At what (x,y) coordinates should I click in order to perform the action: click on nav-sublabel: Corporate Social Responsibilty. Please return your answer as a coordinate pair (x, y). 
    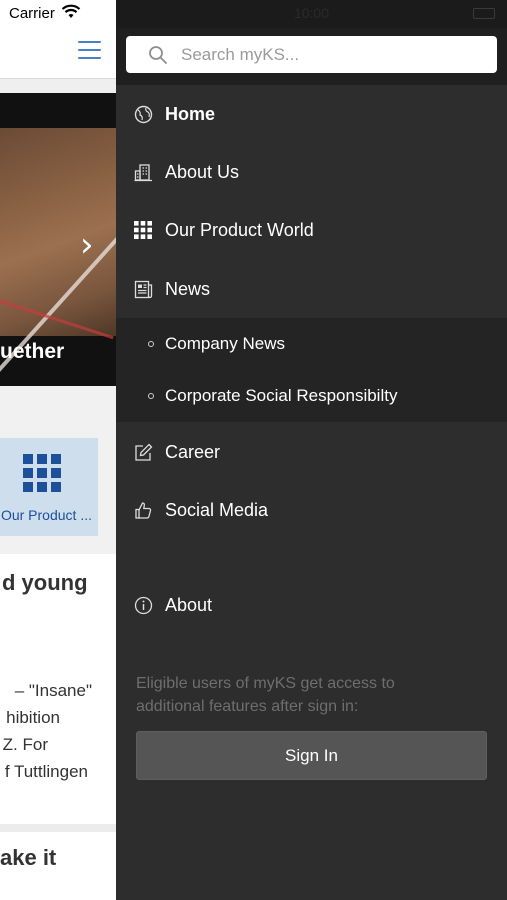
    Looking at the image, I should click on (281, 395).